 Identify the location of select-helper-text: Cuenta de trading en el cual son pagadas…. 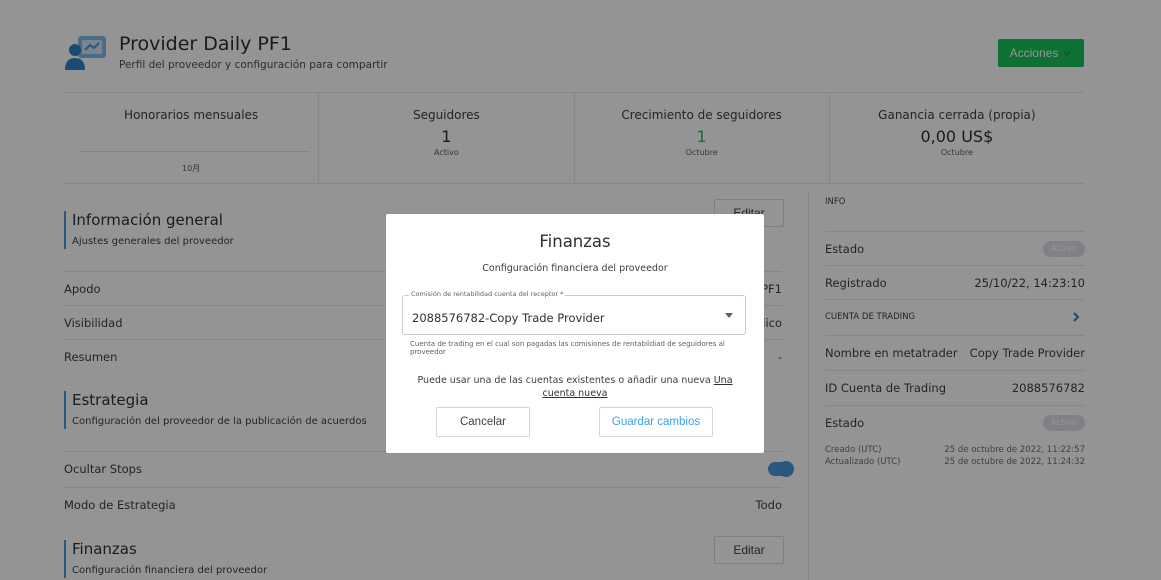
(567, 348).